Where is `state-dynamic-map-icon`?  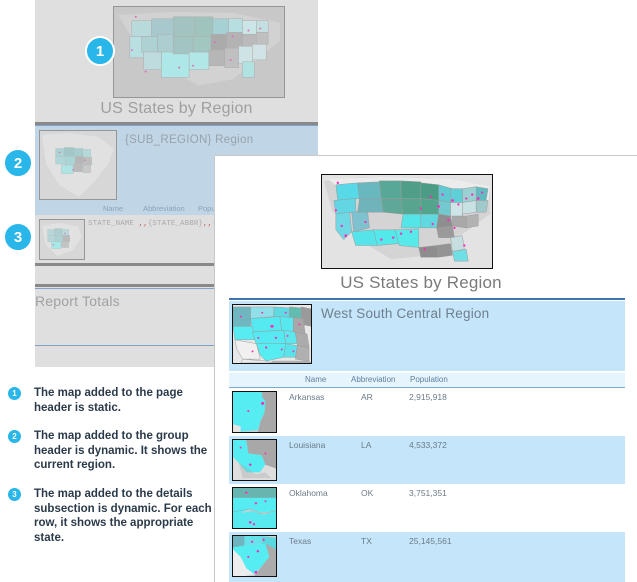
state-dynamic-map-icon is located at coordinates (62, 239).